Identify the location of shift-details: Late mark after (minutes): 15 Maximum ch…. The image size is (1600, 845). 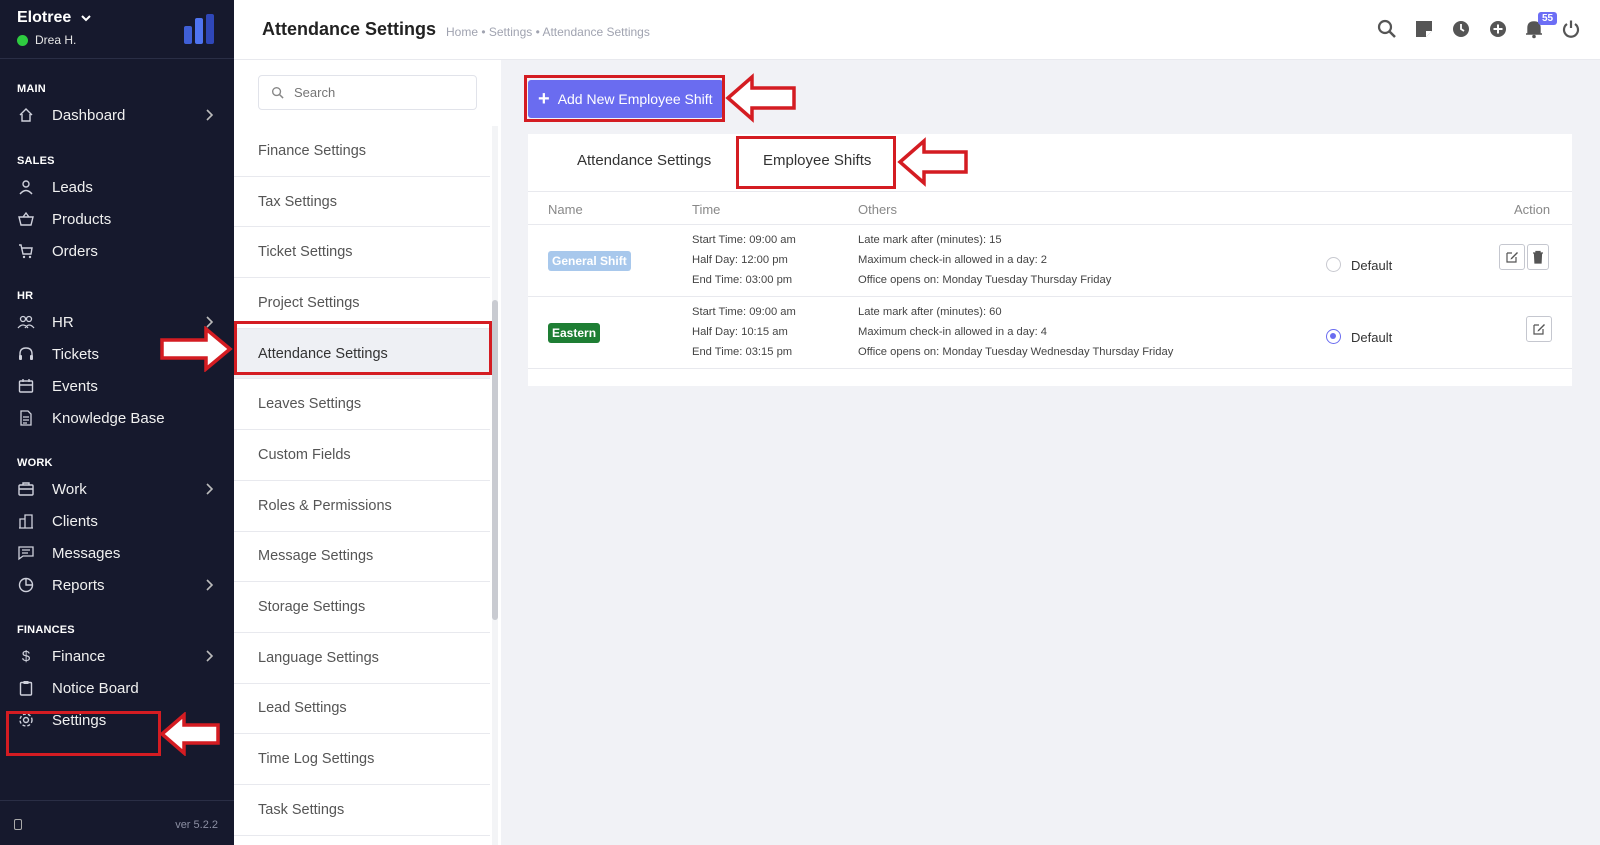
(984, 260).